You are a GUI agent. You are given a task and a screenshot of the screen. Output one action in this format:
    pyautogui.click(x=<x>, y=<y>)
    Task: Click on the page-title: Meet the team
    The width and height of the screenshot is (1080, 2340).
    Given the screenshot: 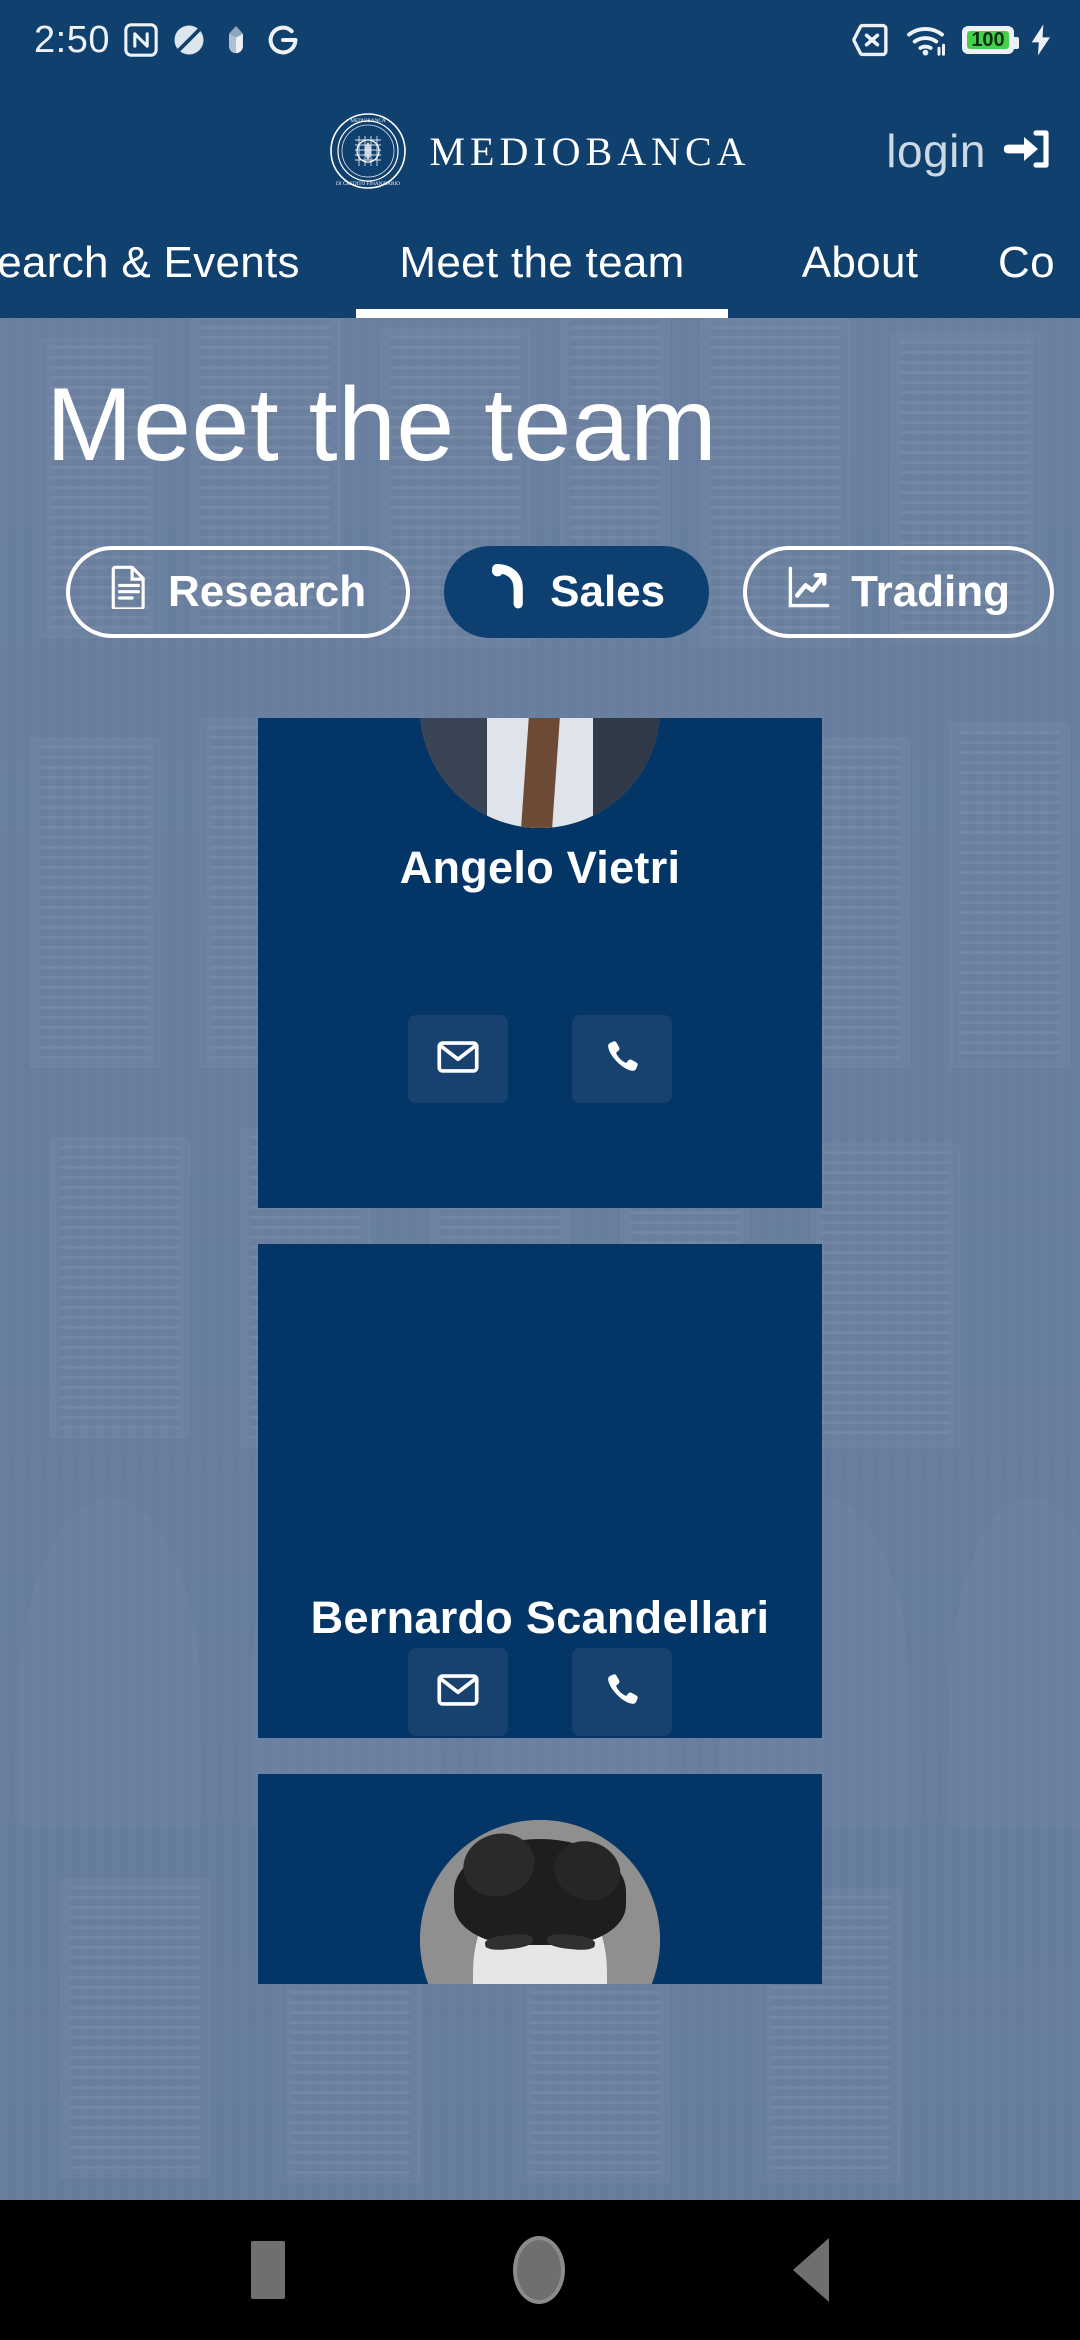 What is the action you would take?
    pyautogui.click(x=382, y=425)
    